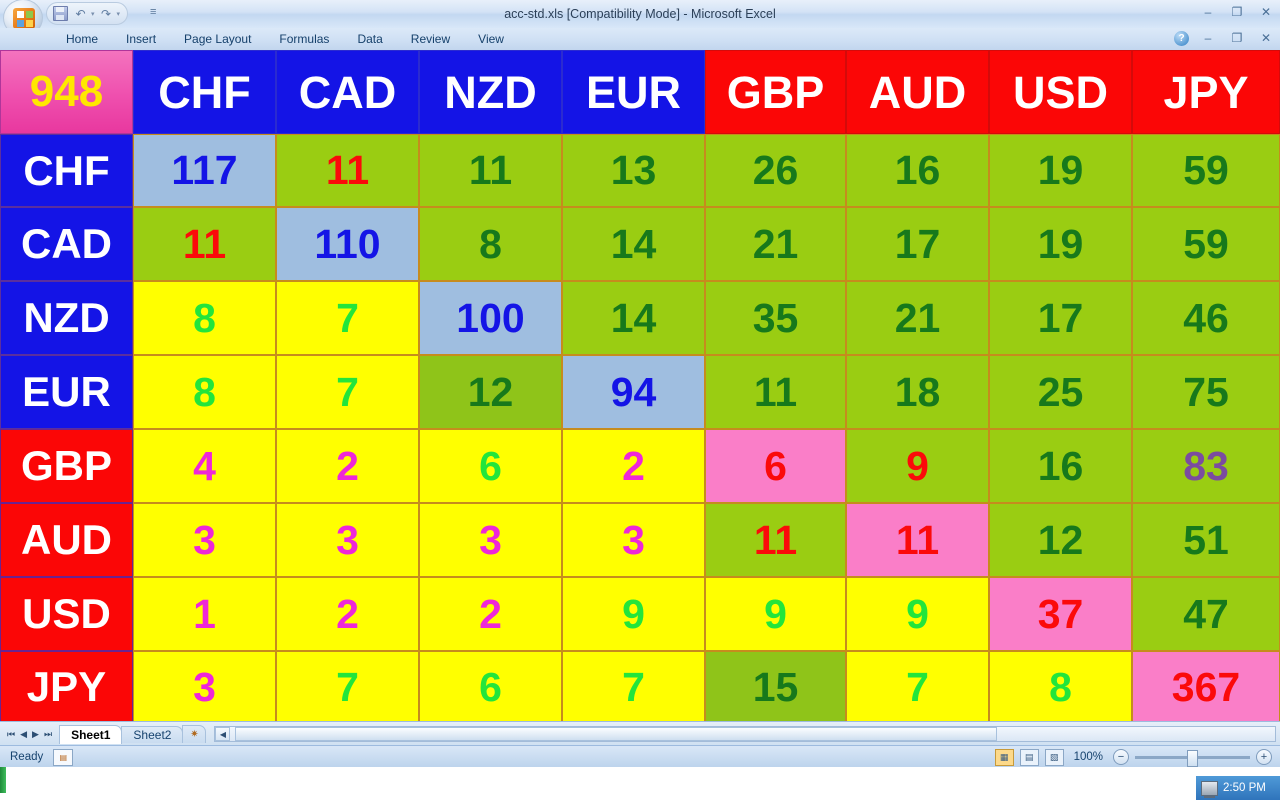 The height and width of the screenshot is (800, 1280). Describe the element at coordinates (490, 92) in the screenshot. I see `column-header-nzd: NZD` at that location.